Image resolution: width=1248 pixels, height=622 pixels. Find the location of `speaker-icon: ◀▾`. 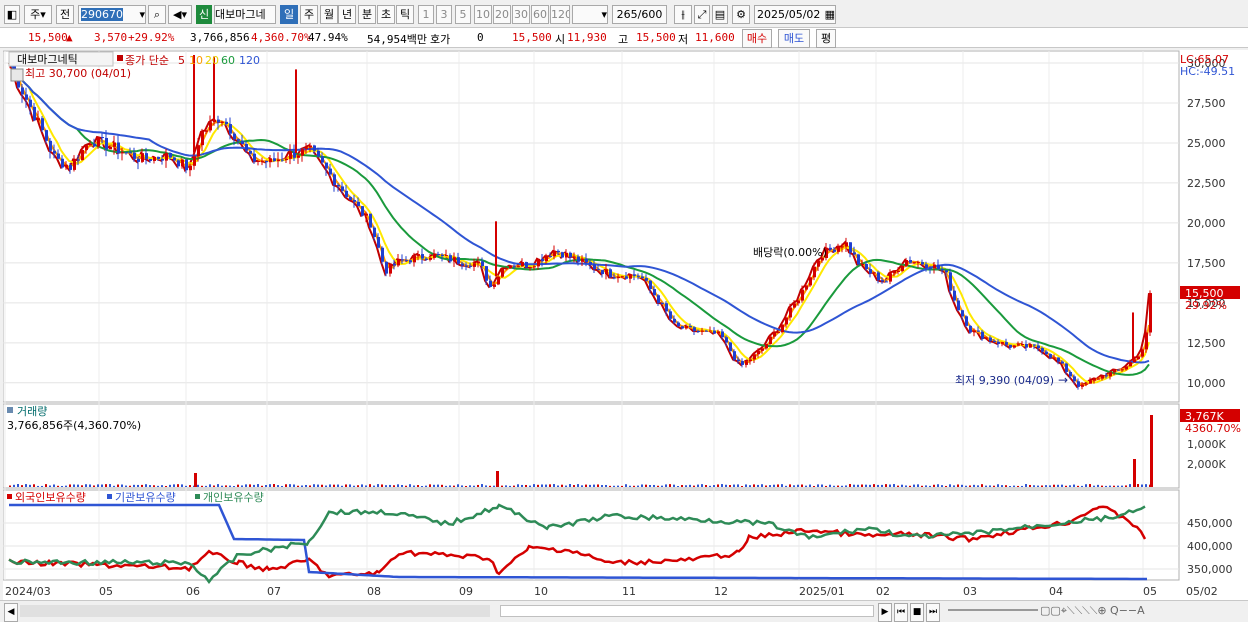

speaker-icon: ◀▾ is located at coordinates (180, 14).